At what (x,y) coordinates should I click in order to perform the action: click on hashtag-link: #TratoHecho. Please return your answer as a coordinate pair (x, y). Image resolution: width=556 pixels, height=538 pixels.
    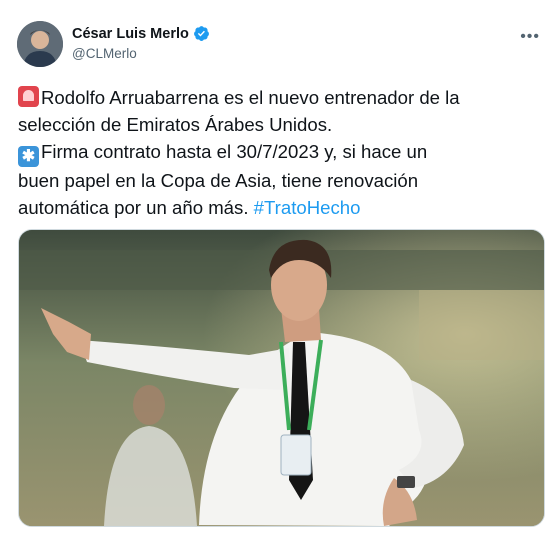
    Looking at the image, I should click on (307, 207).